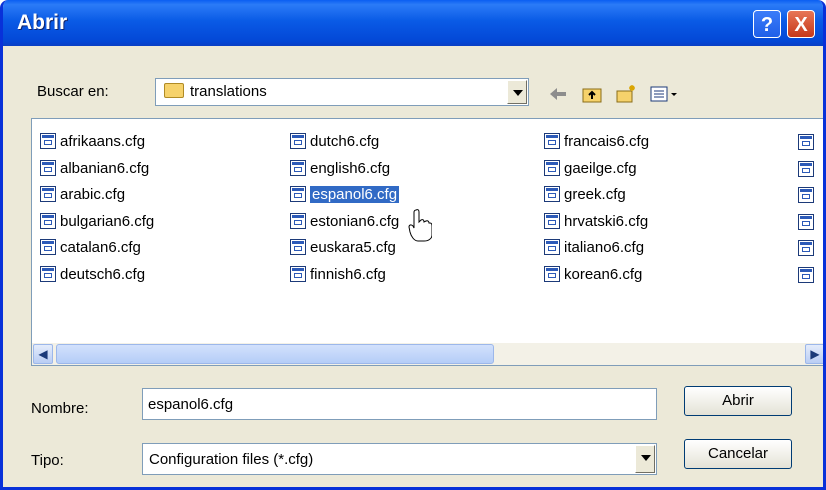  Describe the element at coordinates (60, 408) in the screenshot. I see `filename-label: Nombre:` at that location.